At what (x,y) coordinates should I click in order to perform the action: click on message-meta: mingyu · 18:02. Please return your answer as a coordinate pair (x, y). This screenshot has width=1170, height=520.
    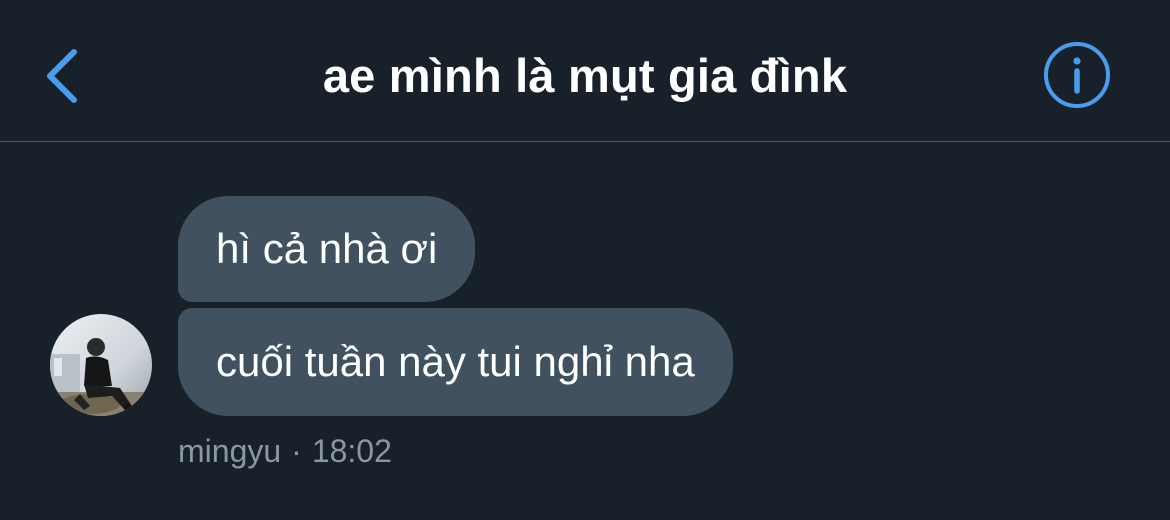
    Looking at the image, I should click on (285, 451).